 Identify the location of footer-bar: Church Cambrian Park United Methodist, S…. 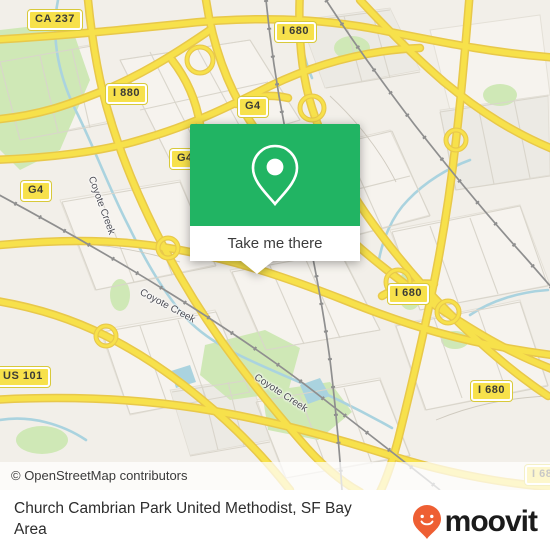
(275, 520).